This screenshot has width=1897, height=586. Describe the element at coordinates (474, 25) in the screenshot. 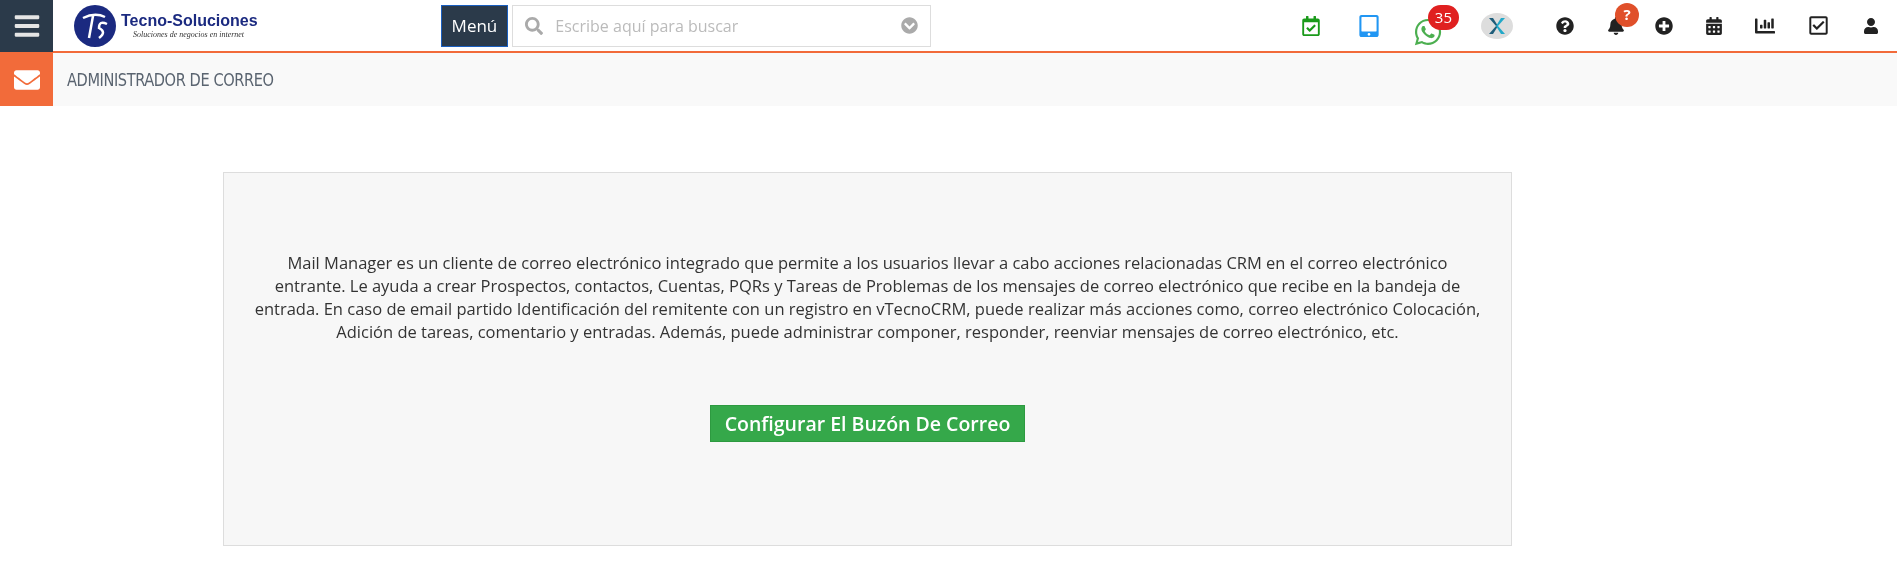

I see `menu-button: Menú` at that location.